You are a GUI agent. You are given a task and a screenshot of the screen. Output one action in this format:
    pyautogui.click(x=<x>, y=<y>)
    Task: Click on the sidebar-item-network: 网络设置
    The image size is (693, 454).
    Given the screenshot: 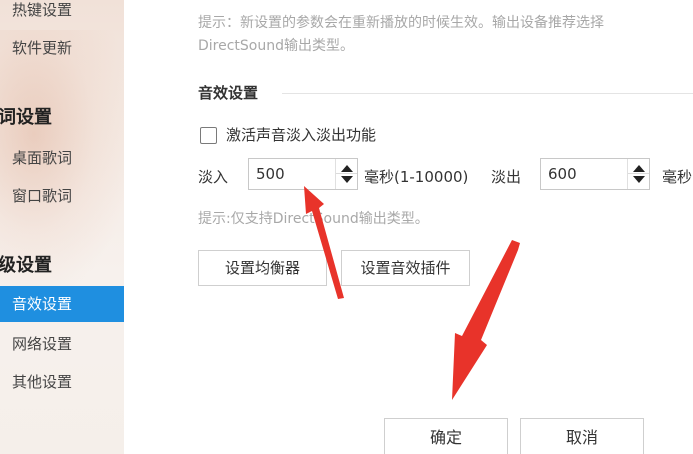 What is the action you would take?
    pyautogui.click(x=62, y=344)
    